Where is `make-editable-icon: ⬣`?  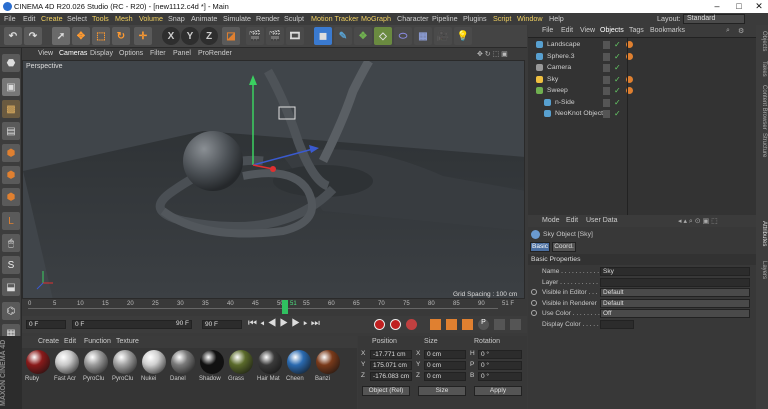 make-editable-icon: ⬣ is located at coordinates (11, 63).